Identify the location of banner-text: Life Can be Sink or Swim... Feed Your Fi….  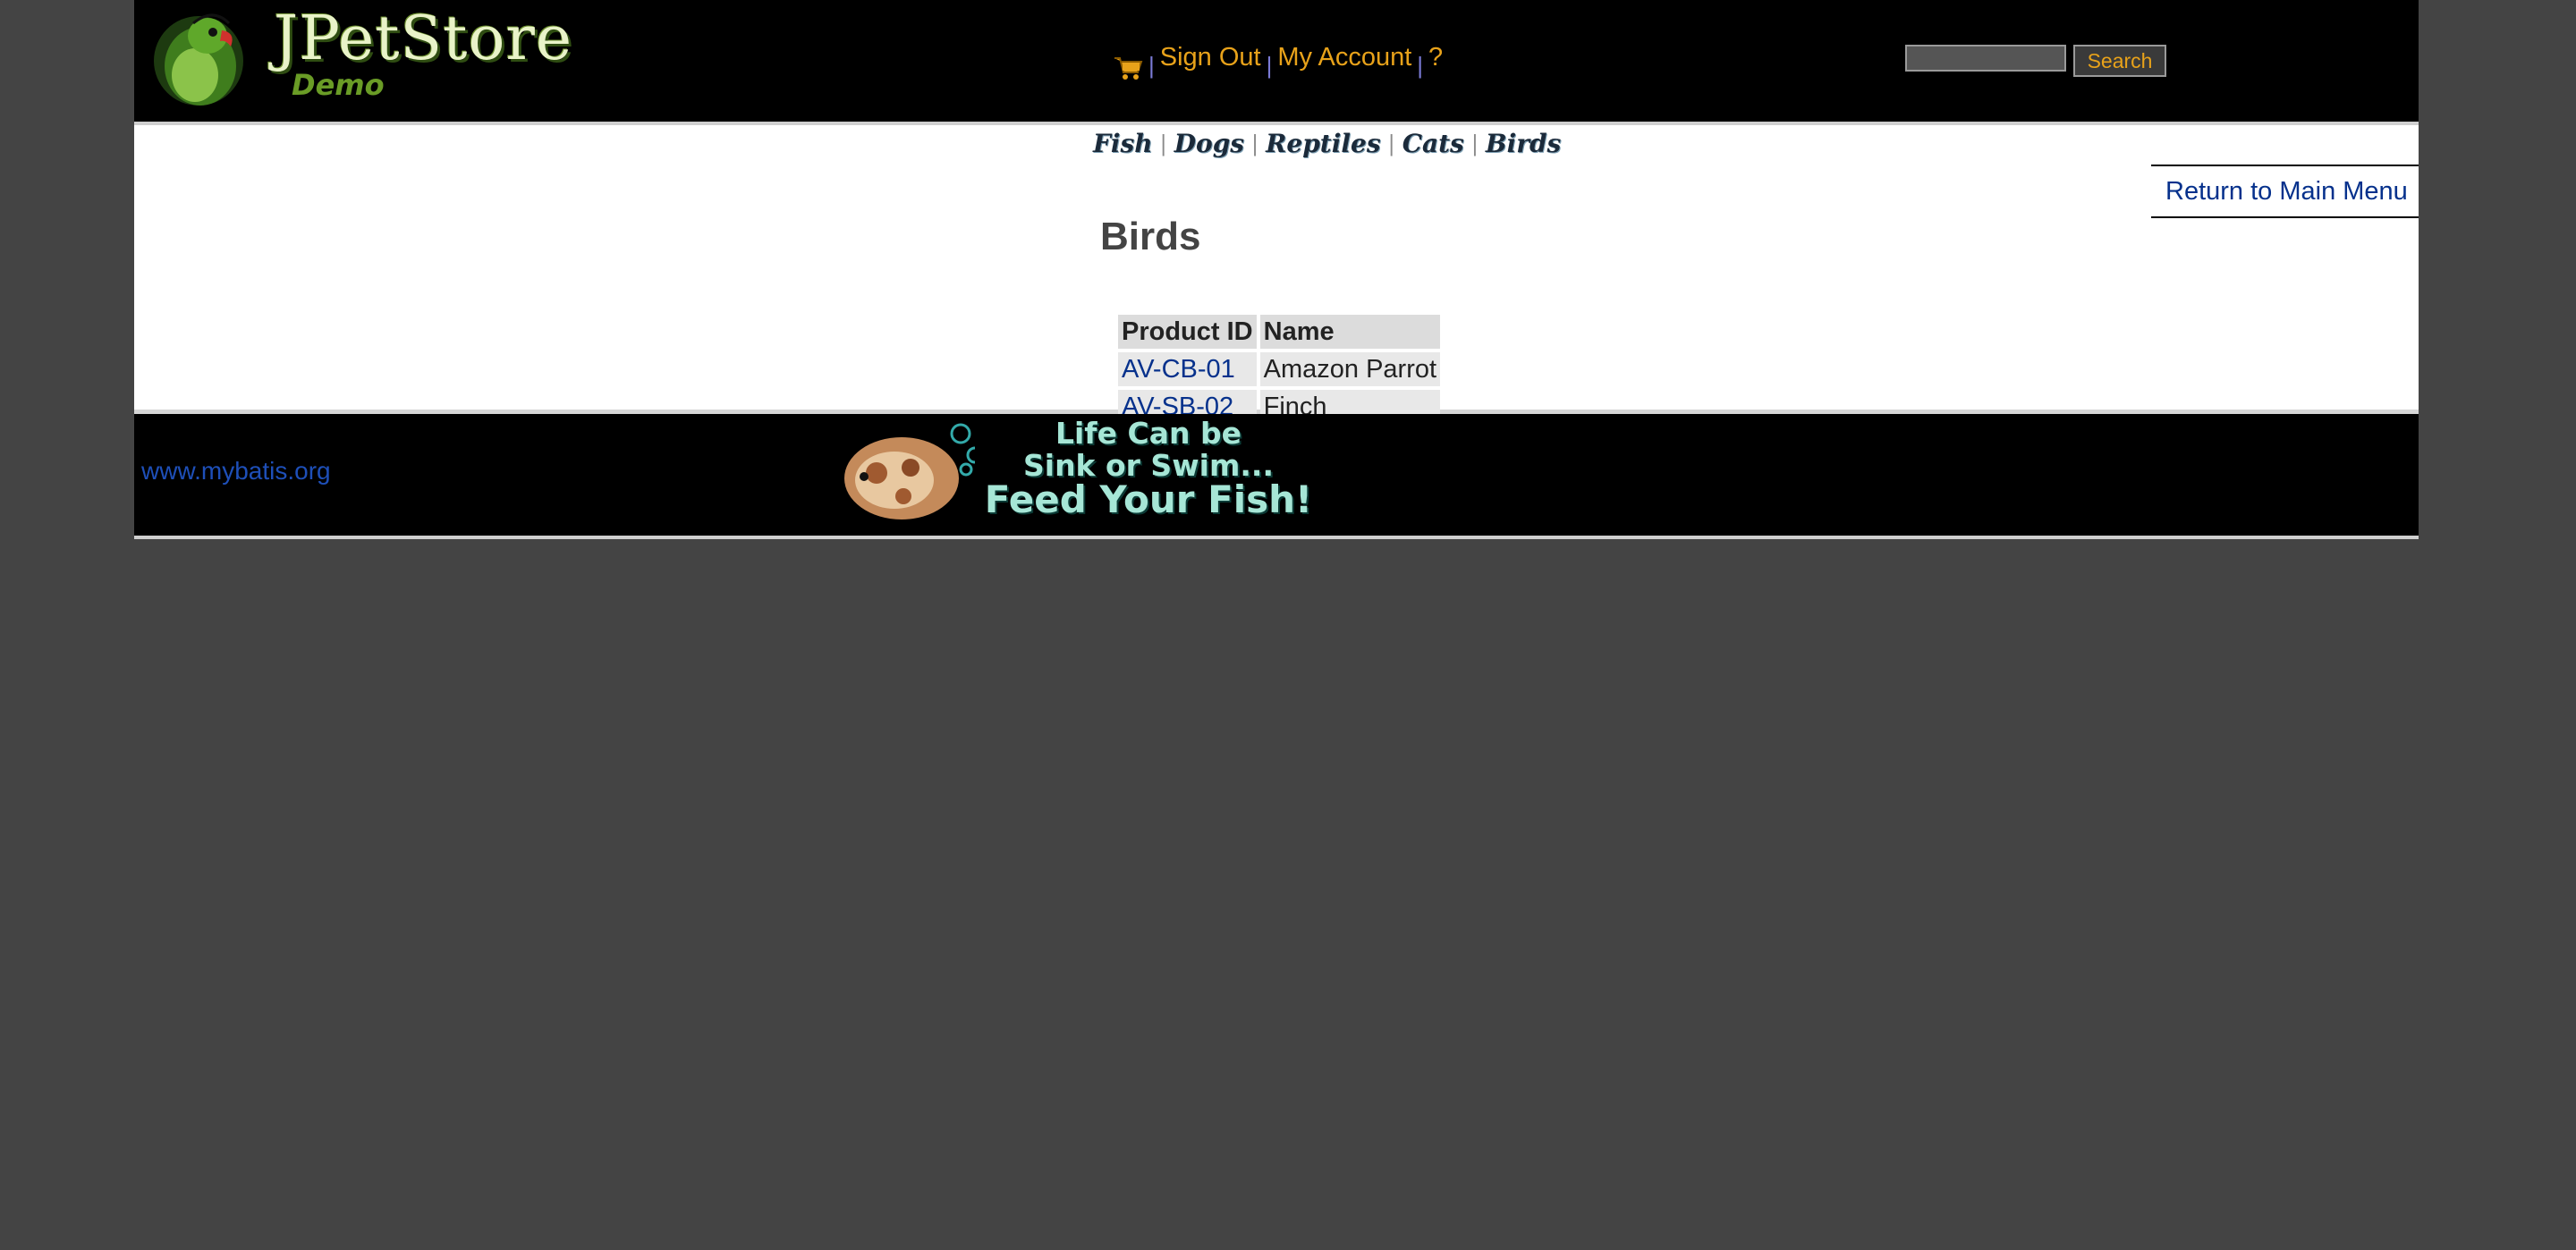
(1148, 469).